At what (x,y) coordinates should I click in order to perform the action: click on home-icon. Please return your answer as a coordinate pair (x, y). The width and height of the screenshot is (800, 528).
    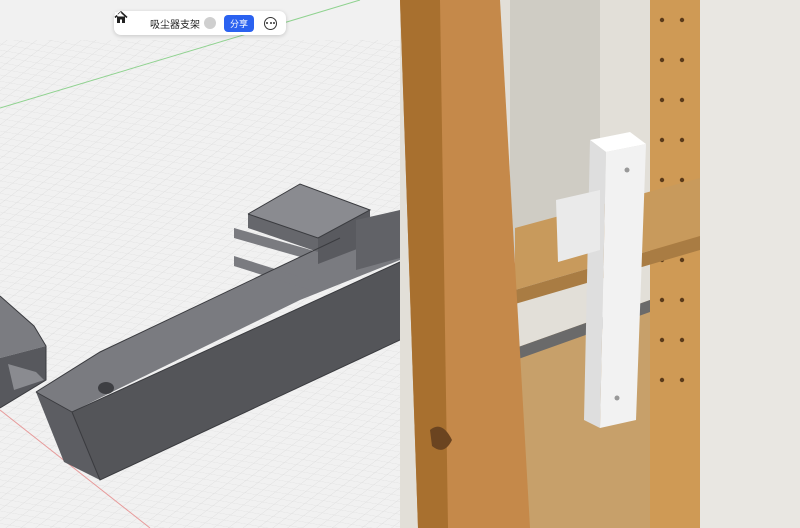
    Looking at the image, I should click on (127, 21).